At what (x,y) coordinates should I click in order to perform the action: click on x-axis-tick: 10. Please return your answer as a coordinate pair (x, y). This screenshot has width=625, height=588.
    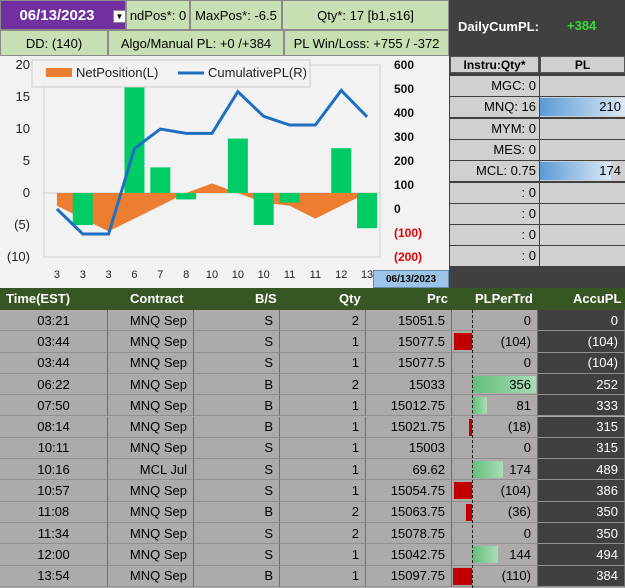
    Looking at the image, I should click on (264, 275).